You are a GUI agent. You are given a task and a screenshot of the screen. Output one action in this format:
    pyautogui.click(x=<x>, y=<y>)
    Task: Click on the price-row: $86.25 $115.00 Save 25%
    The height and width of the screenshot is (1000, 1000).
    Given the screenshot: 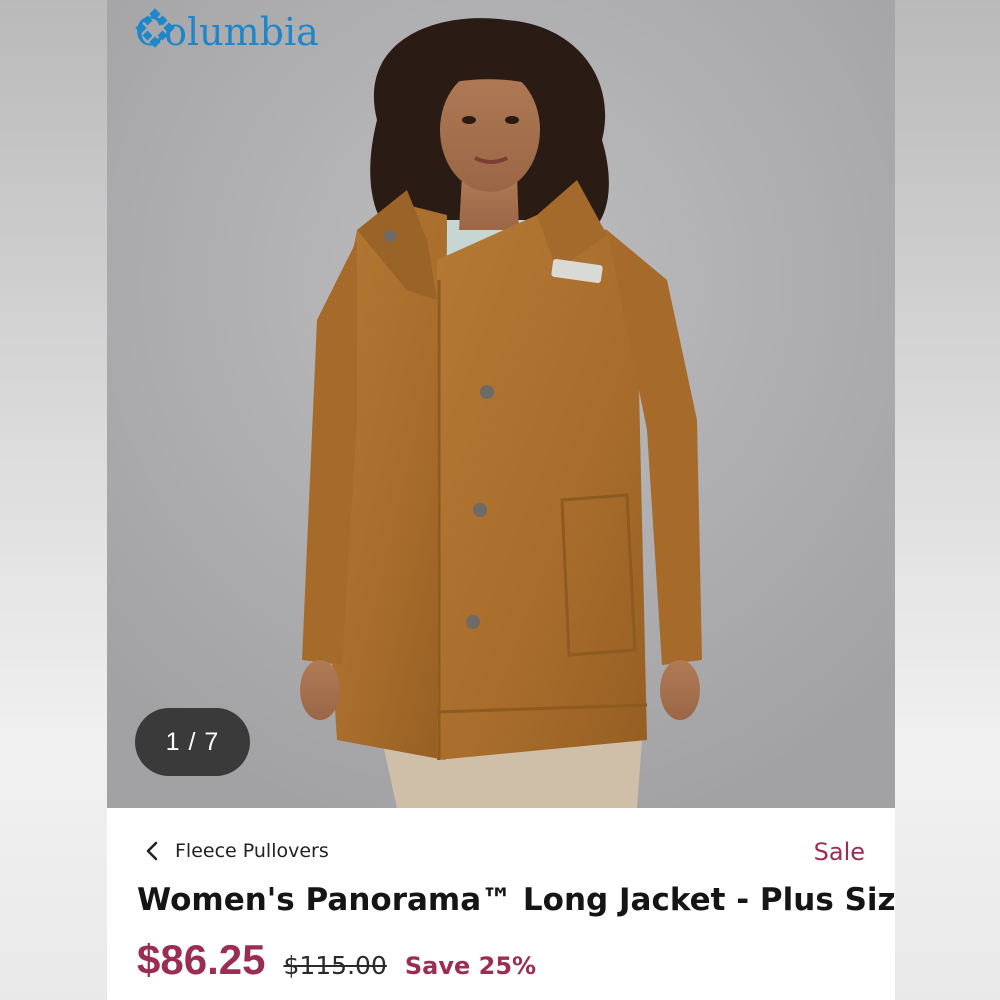 What is the action you would take?
    pyautogui.click(x=336, y=960)
    